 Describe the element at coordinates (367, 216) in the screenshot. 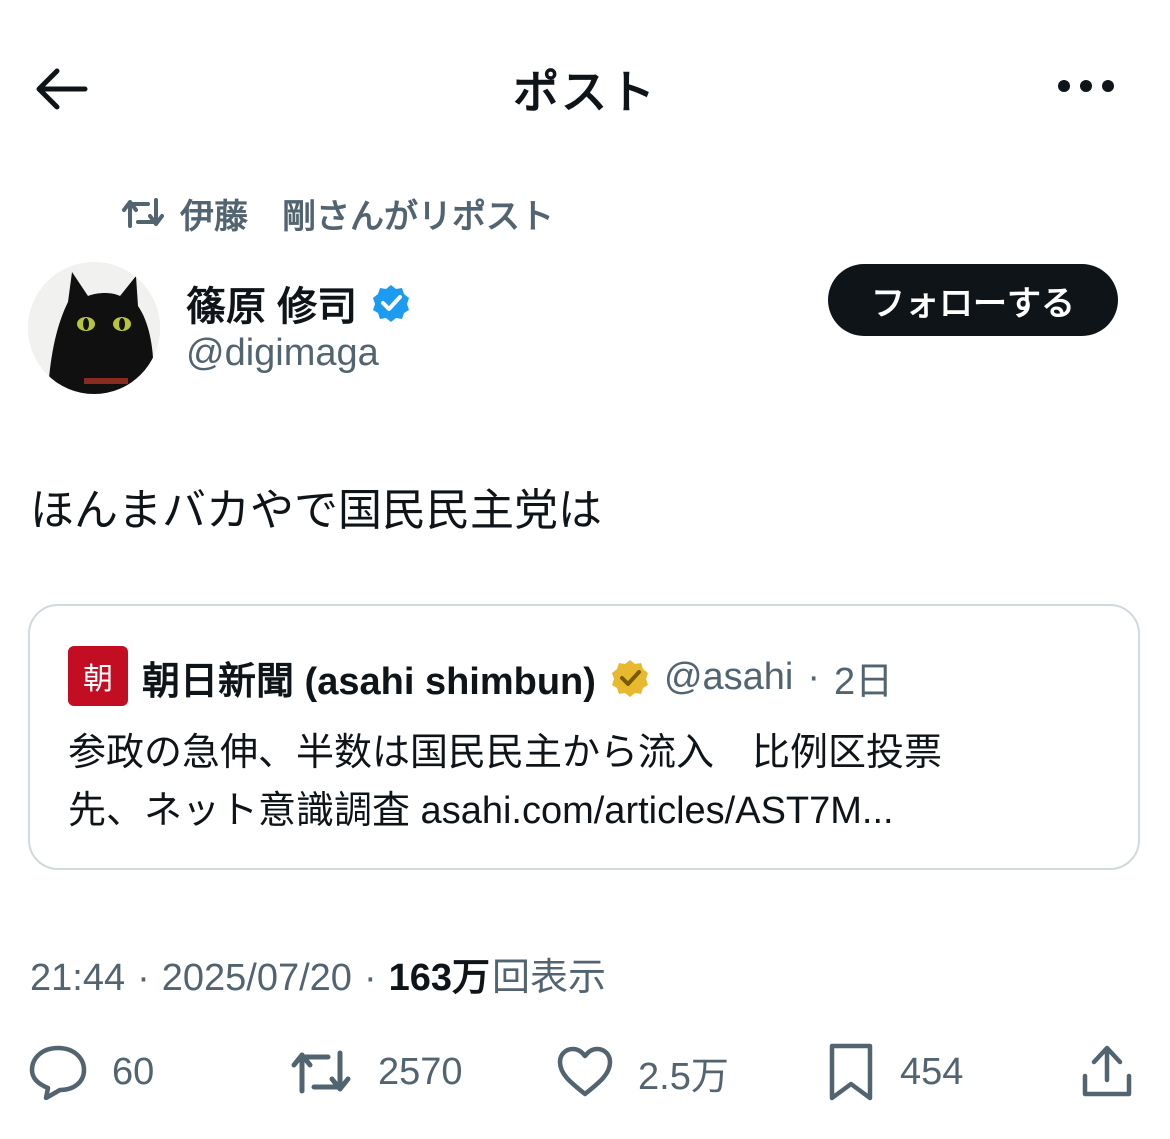

I see `repost-label: 伊藤 剛さんがリポスト` at that location.